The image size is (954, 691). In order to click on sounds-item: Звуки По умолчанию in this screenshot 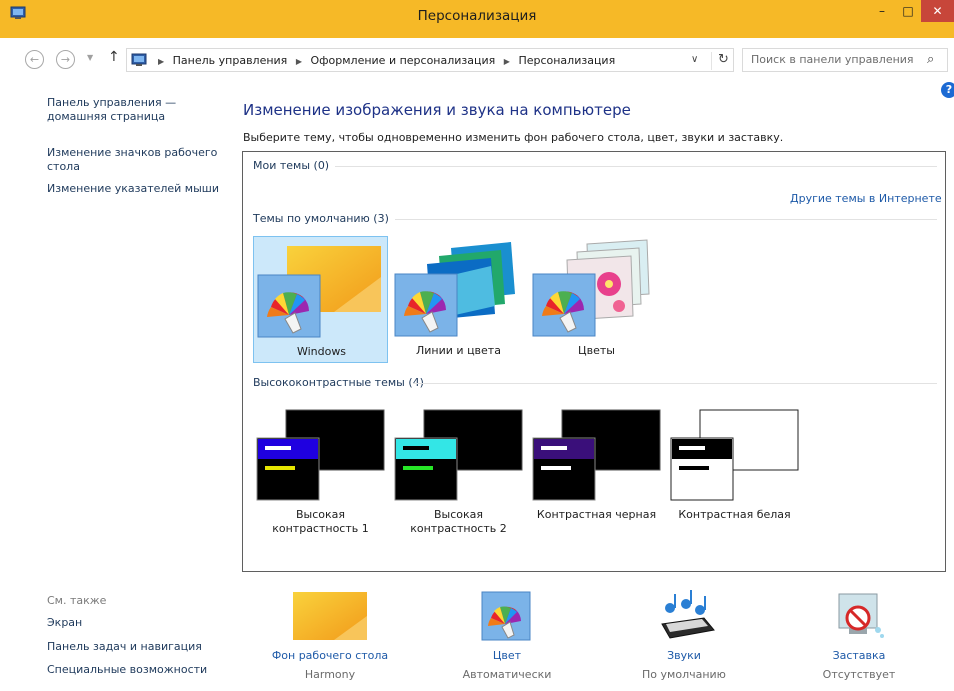, I will do `click(684, 637)`.